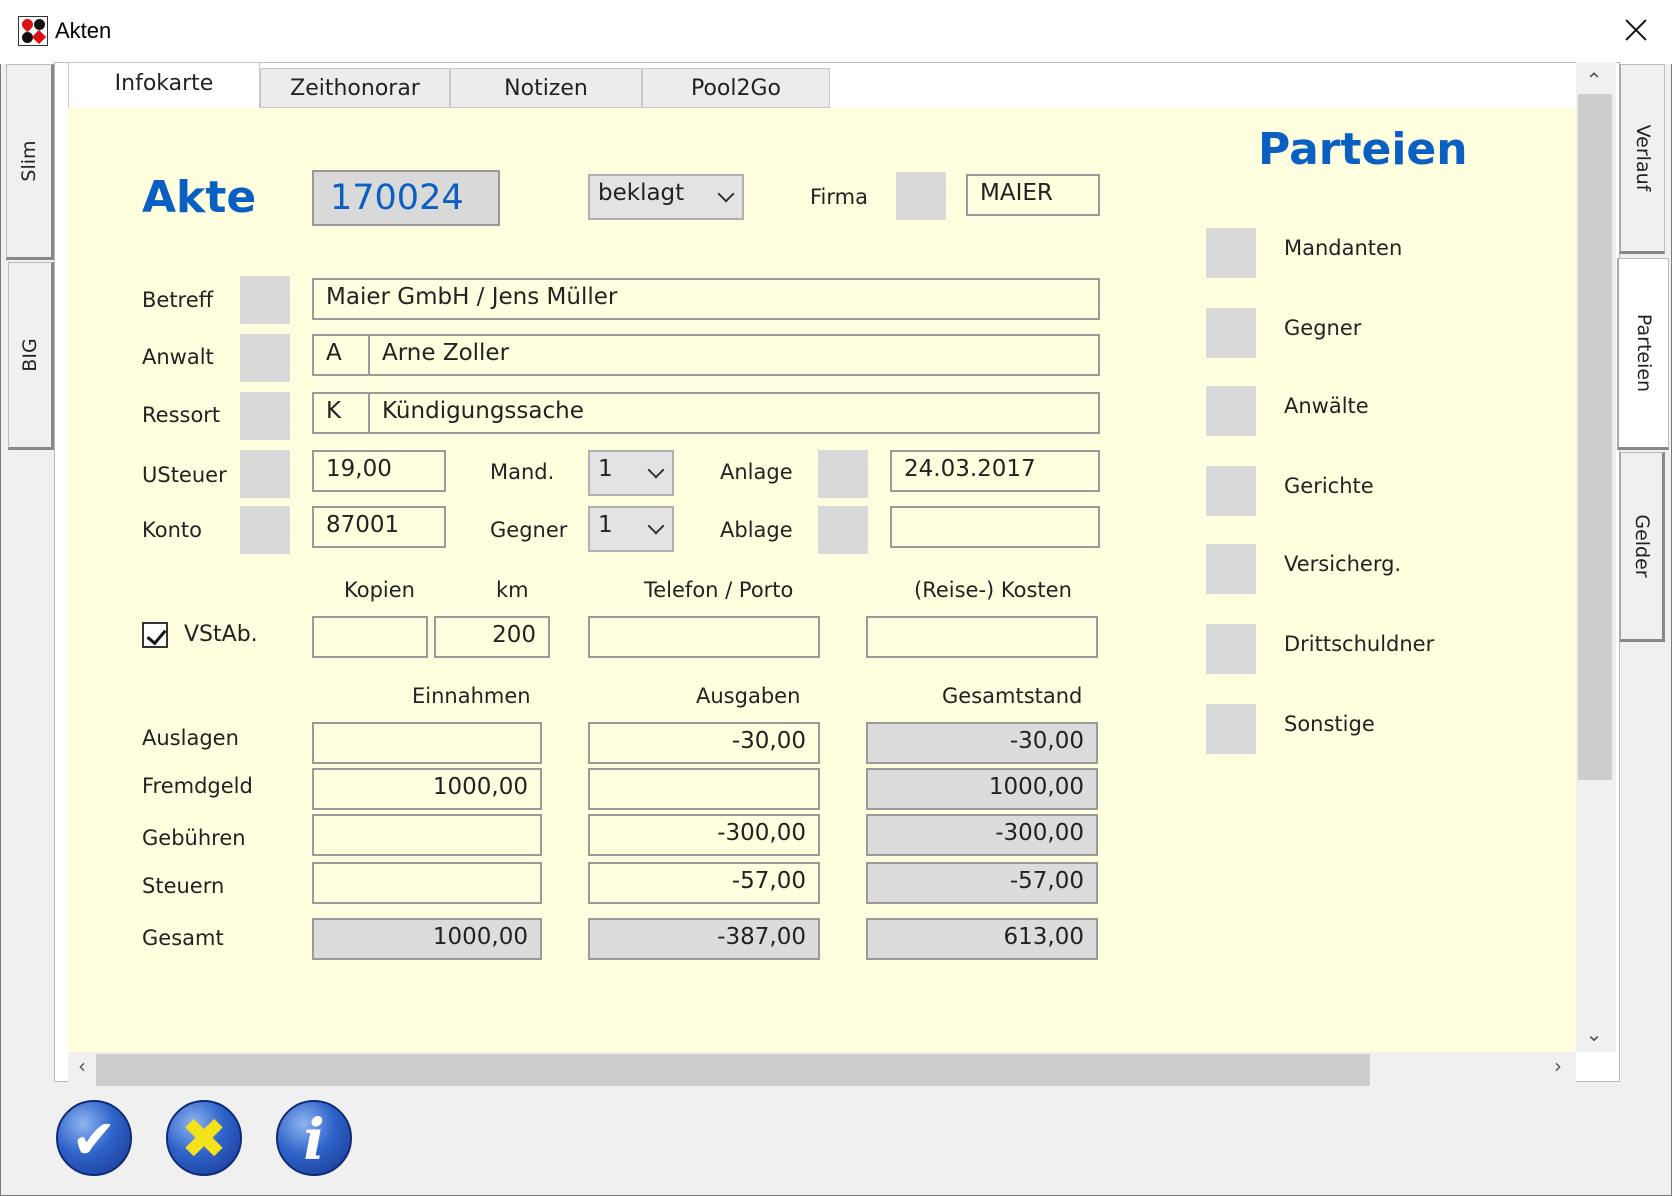  Describe the element at coordinates (993, 590) in the screenshot. I see `reisekosten-header: (Reise-) Kosten` at that location.